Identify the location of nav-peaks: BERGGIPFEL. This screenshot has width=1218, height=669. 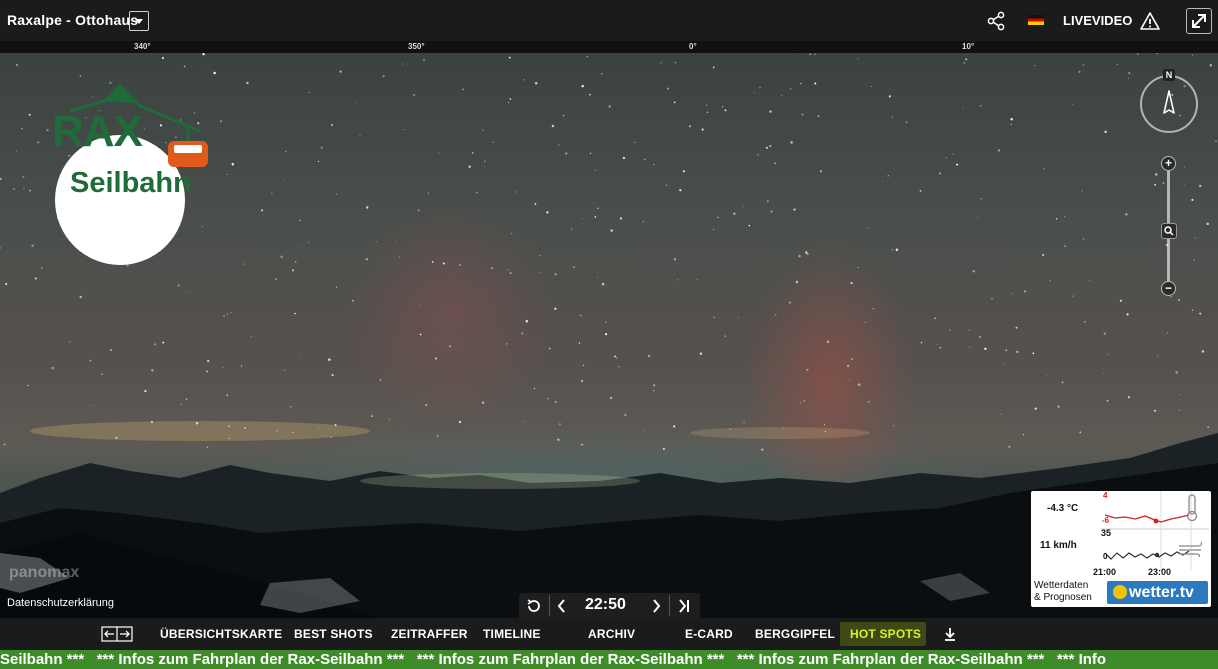
(795, 634).